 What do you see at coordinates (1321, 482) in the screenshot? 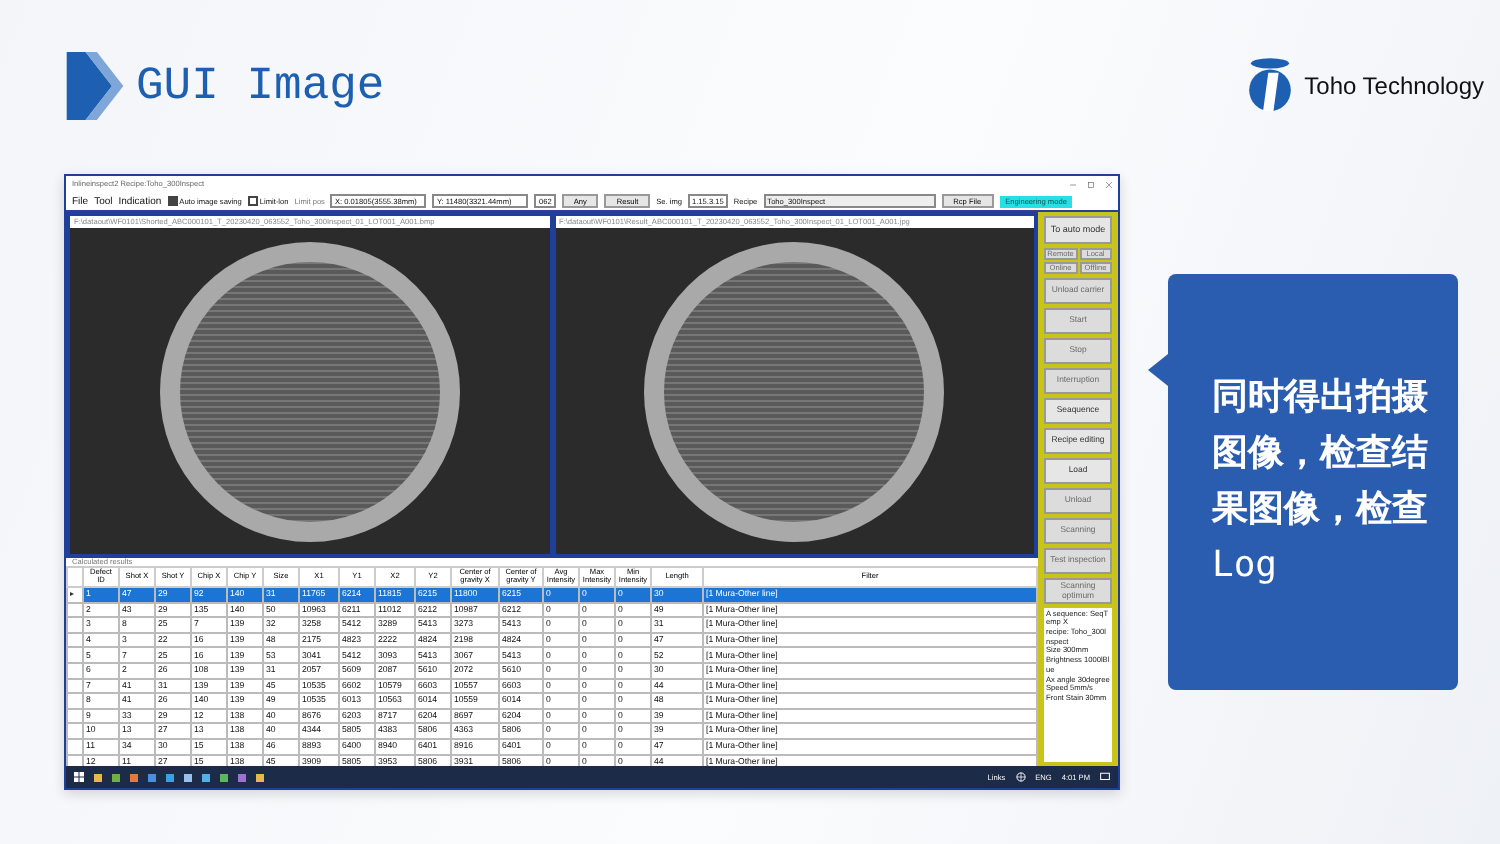
I see `callout-text: 同时得出拍摄图像，检查结果图像，检查Log` at bounding box center [1321, 482].